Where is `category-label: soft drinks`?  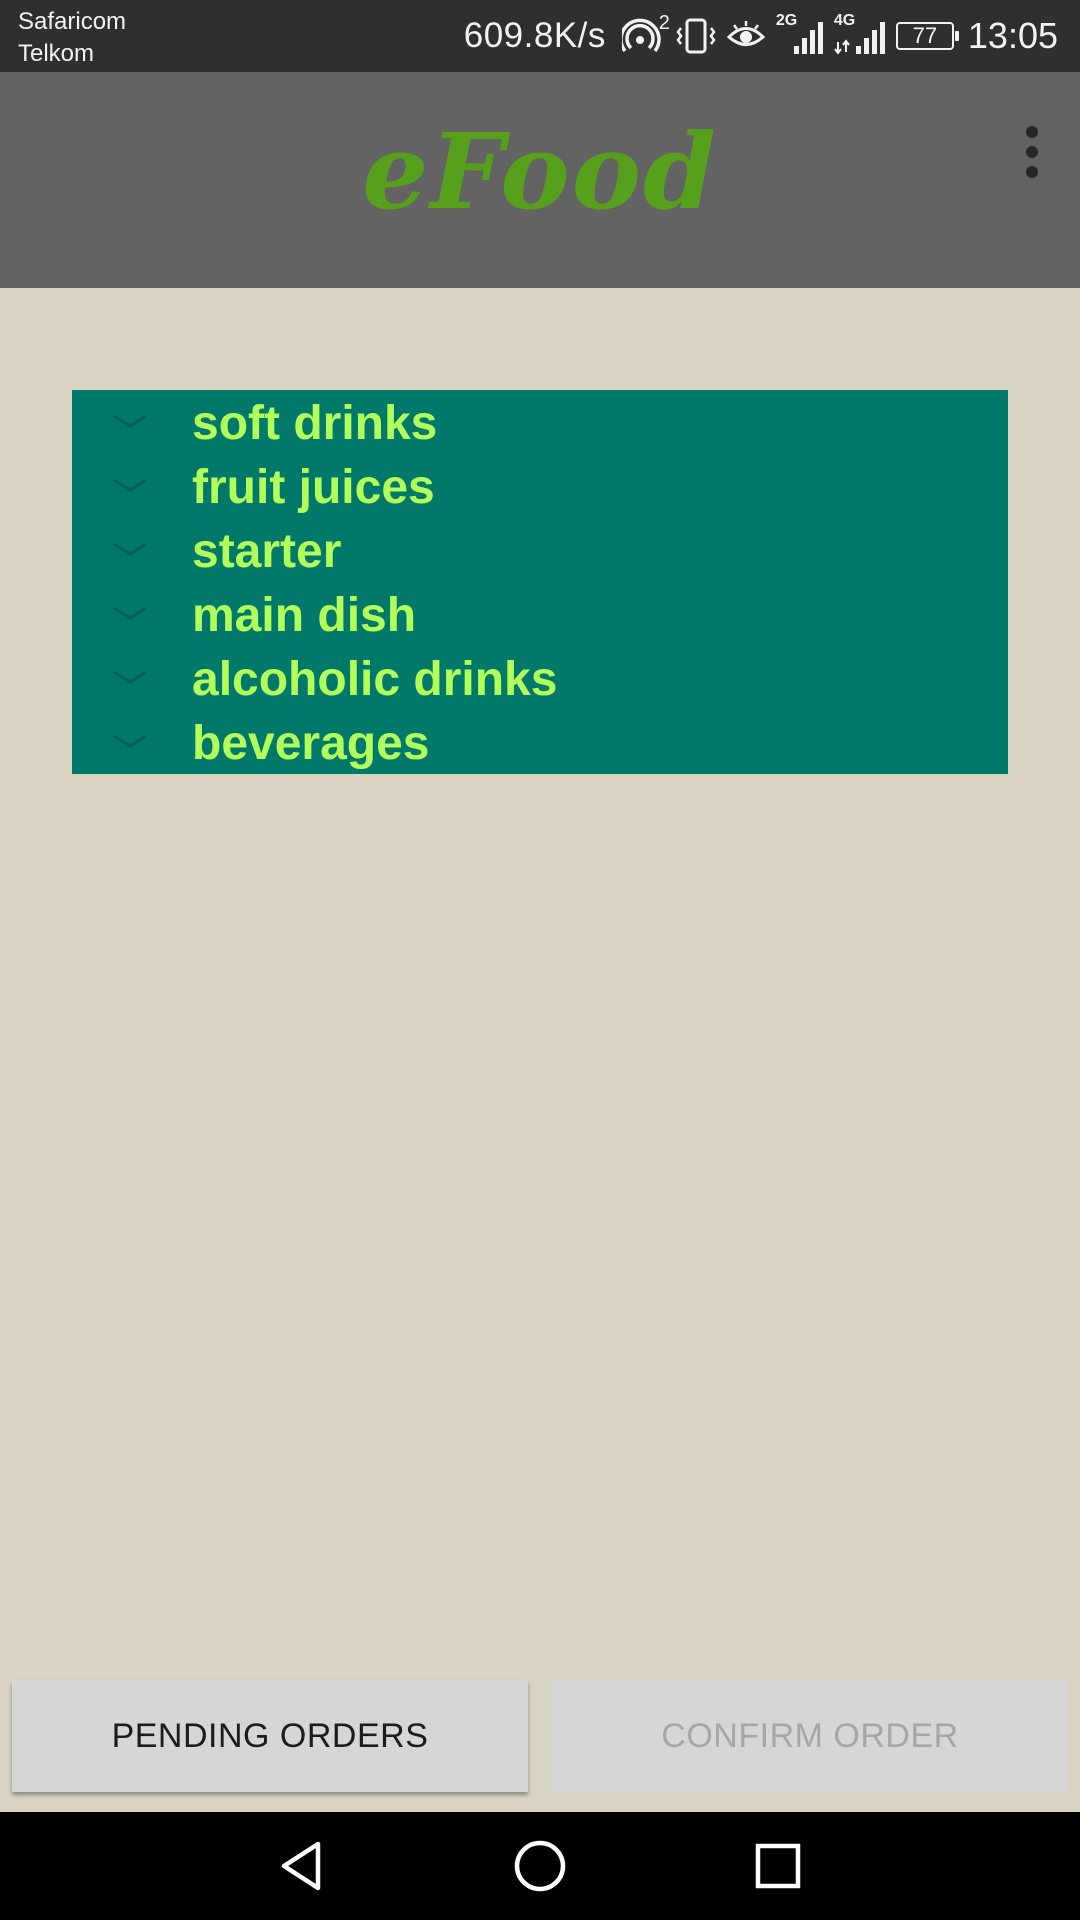
category-label: soft drinks is located at coordinates (315, 423).